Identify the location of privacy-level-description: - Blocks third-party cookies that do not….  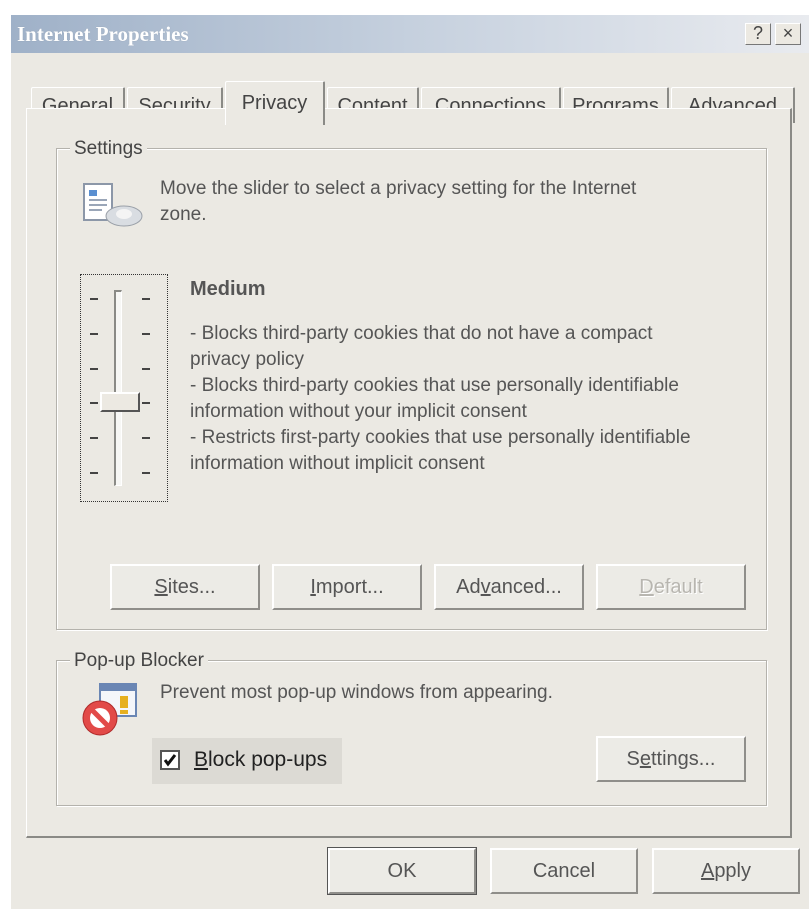
(440, 399).